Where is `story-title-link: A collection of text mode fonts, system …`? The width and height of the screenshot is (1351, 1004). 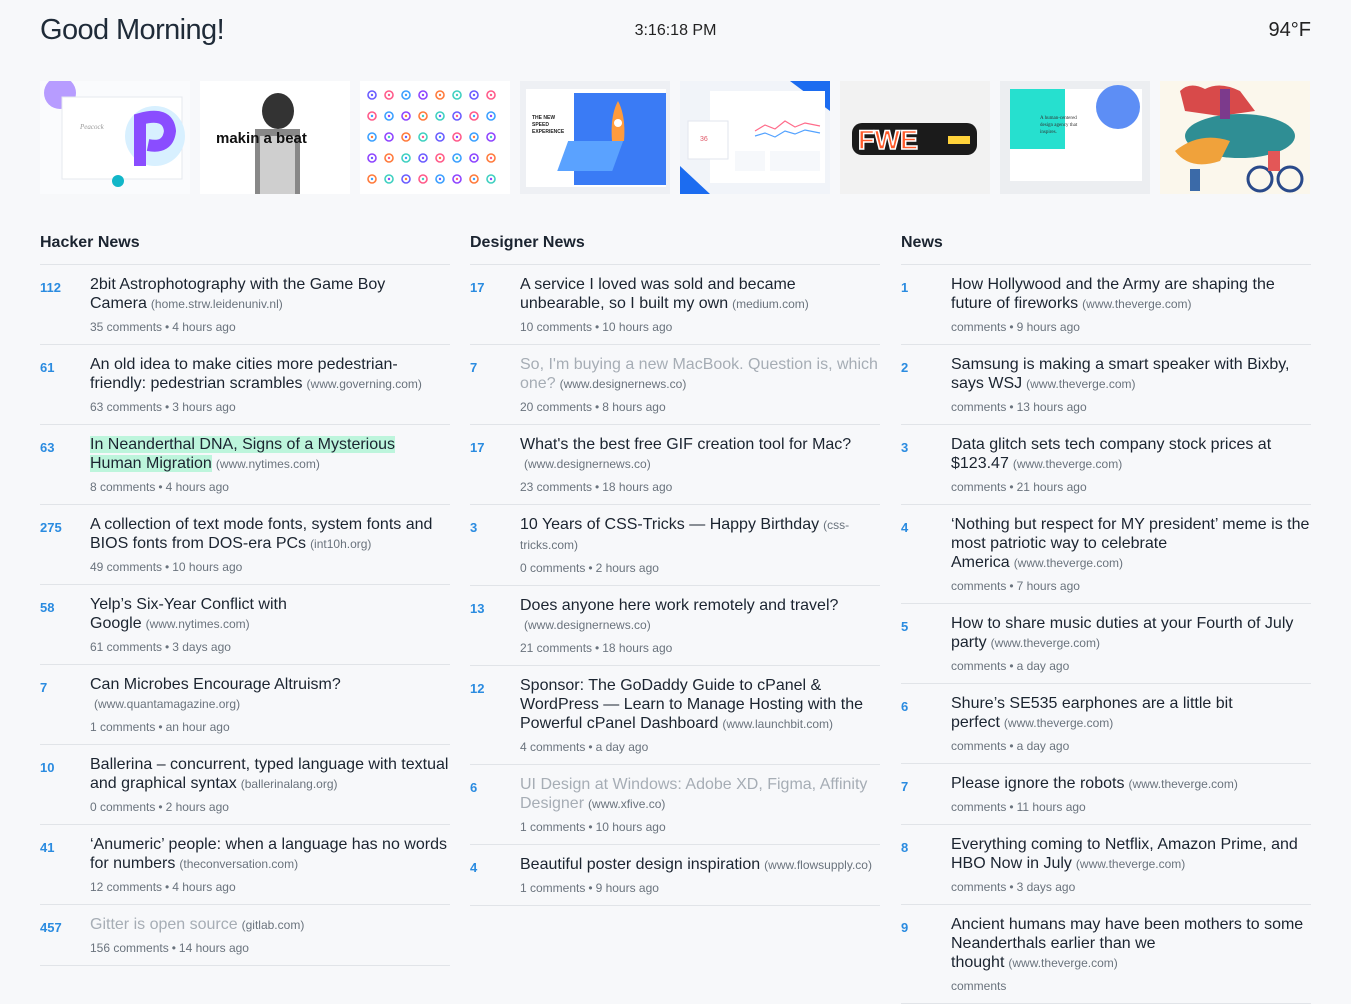 story-title-link: A collection of text mode fonts, system … is located at coordinates (261, 534).